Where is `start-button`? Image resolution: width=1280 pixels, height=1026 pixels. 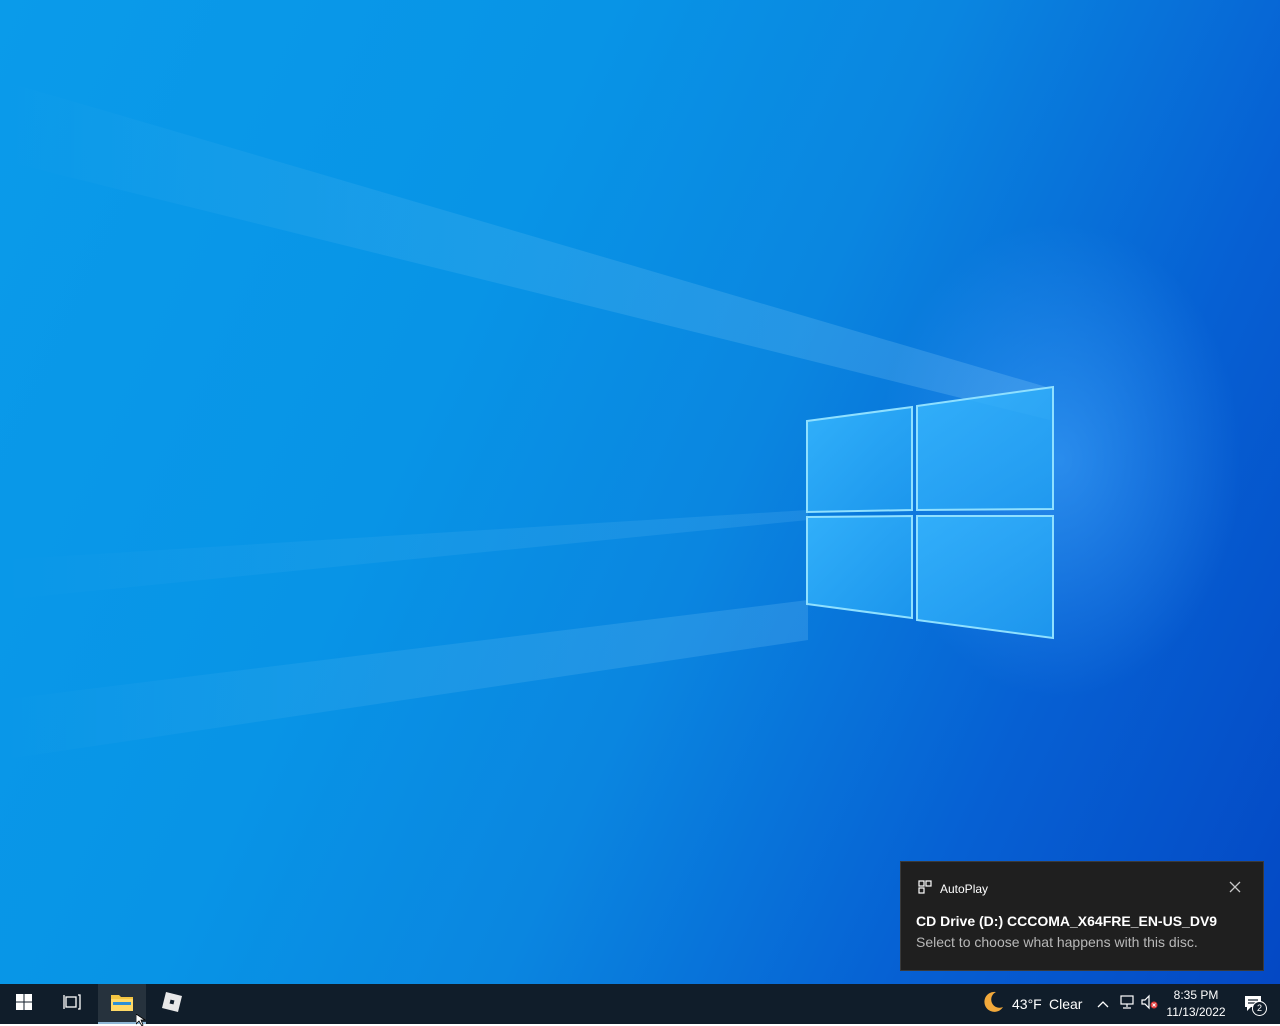
start-button is located at coordinates (24, 1004).